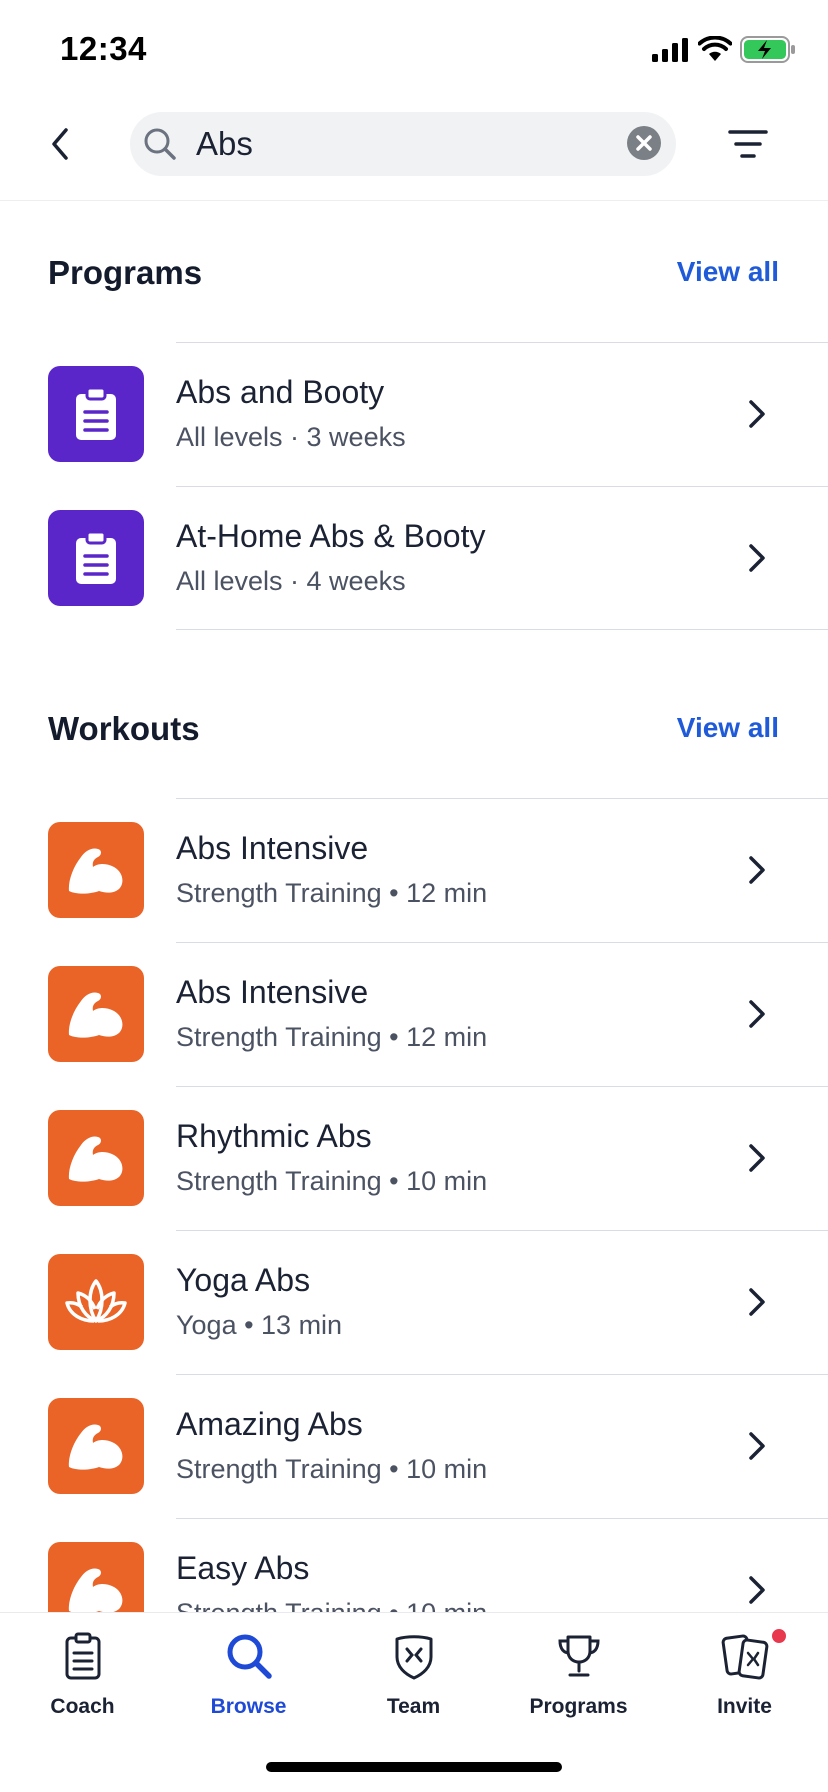 Image resolution: width=828 pixels, height=1792 pixels. Describe the element at coordinates (748, 144) in the screenshot. I see `filter-button` at that location.